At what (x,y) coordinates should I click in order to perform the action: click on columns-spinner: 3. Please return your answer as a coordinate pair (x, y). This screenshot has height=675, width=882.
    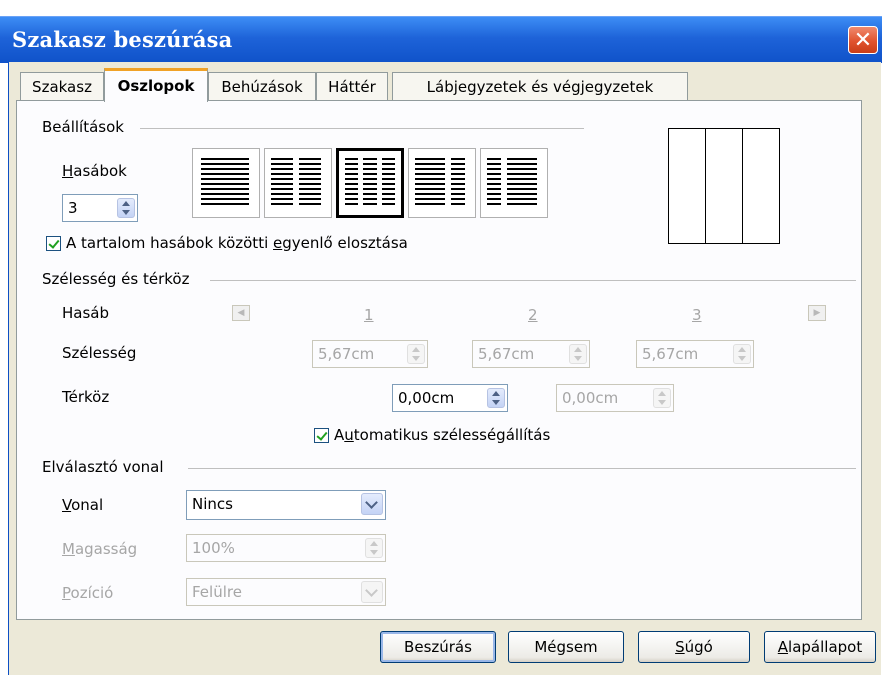
    Looking at the image, I should click on (100, 208).